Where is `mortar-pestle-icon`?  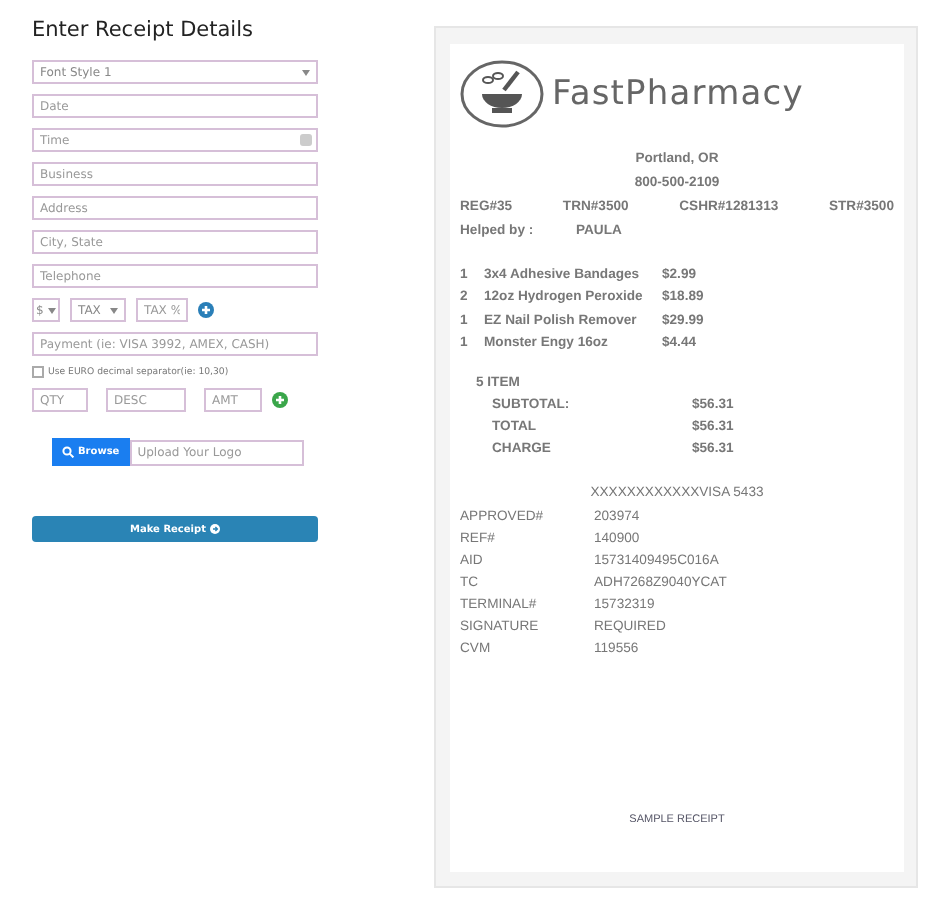
mortar-pestle-icon is located at coordinates (502, 94).